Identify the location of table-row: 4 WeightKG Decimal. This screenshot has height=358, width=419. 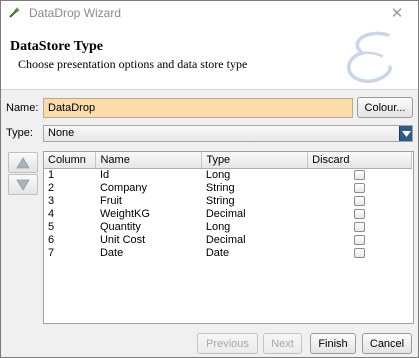
(228, 214).